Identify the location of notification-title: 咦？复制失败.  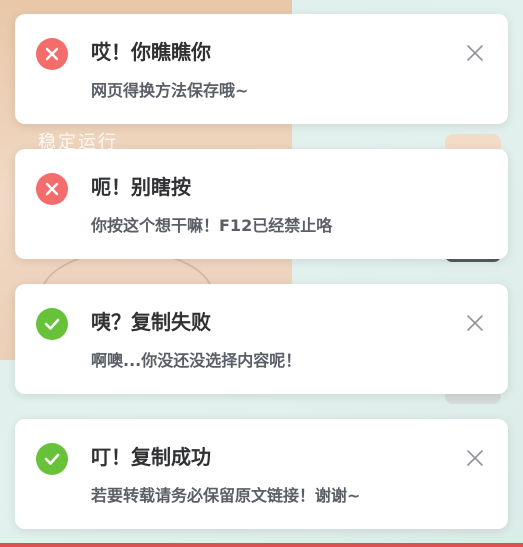
(151, 322).